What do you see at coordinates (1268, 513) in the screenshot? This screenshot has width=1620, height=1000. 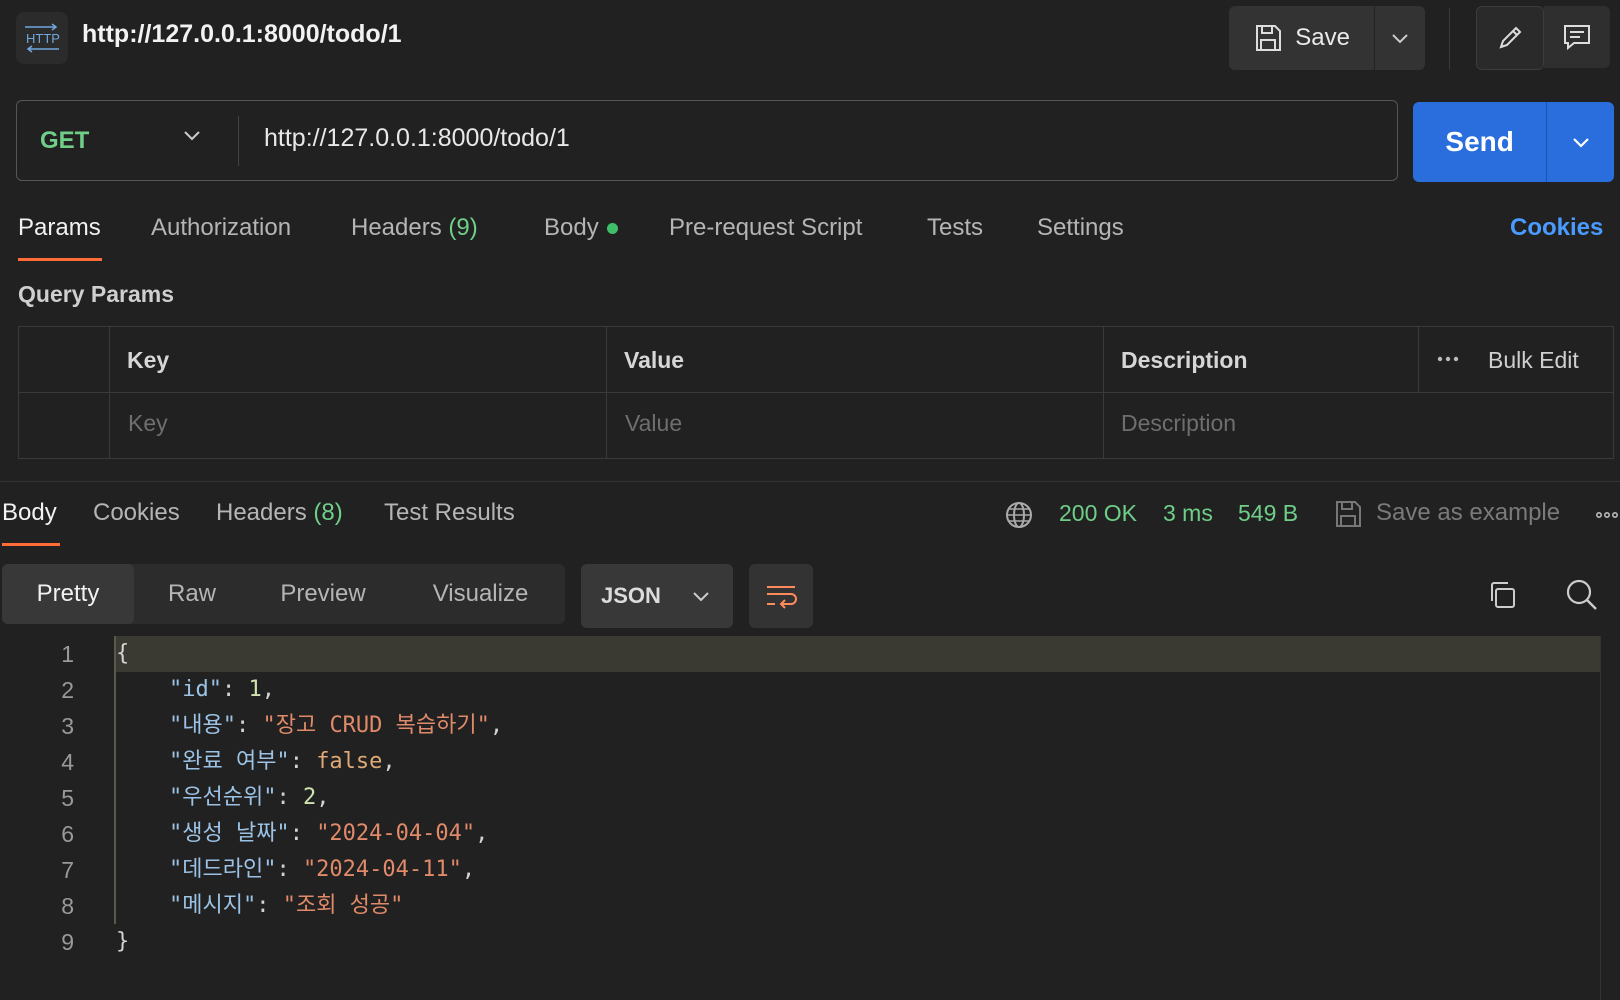 I see `response-size: 549 B` at bounding box center [1268, 513].